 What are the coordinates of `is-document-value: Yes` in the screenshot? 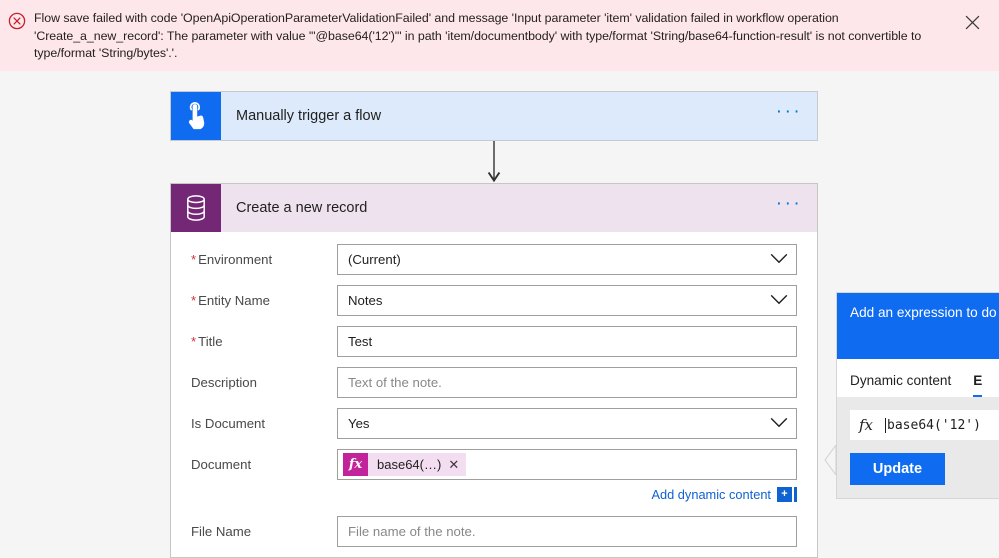 It's located at (359, 423).